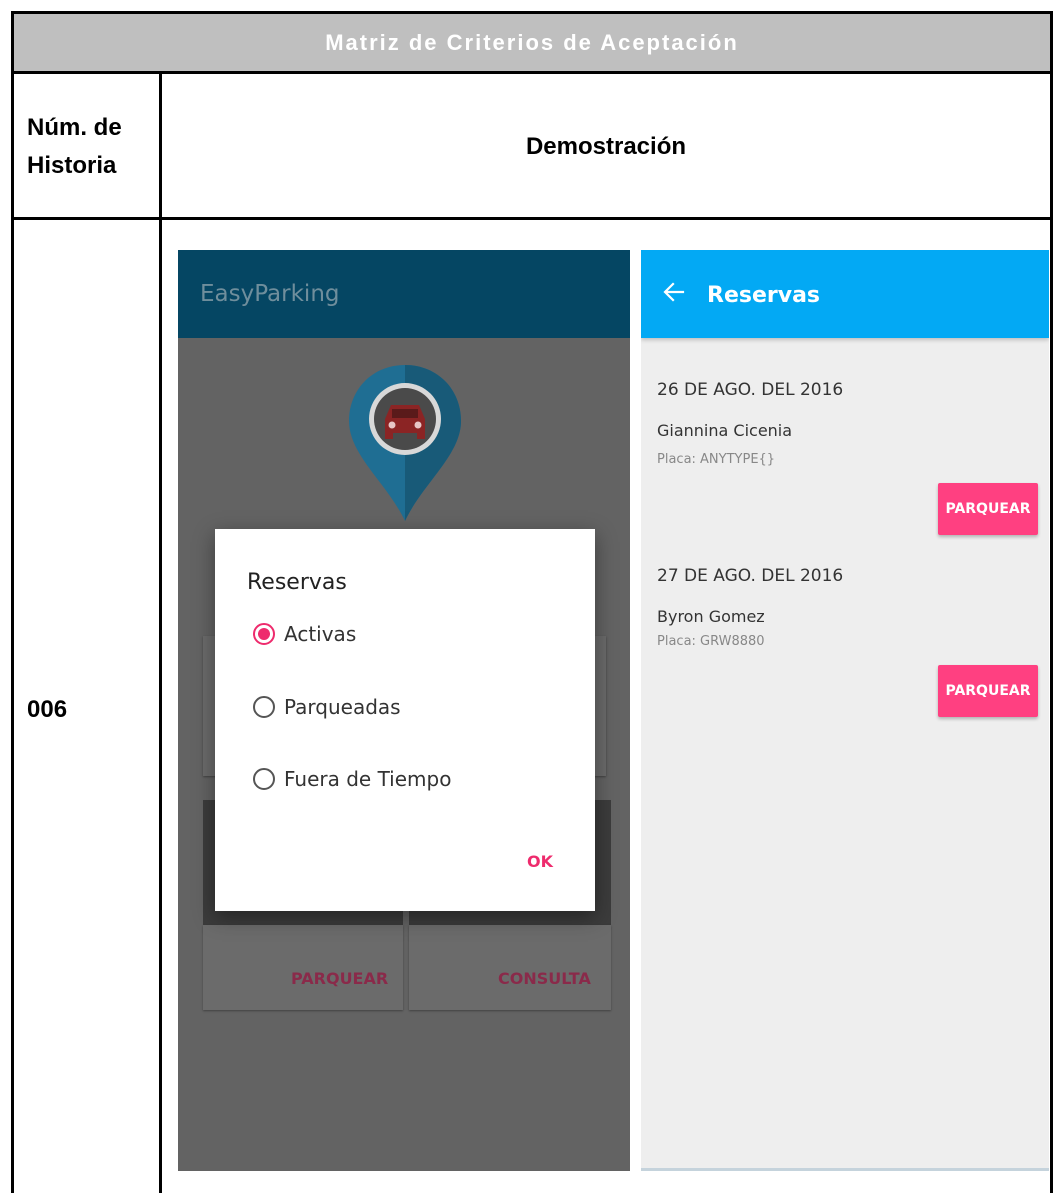 Image resolution: width=1053 pixels, height=1193 pixels. I want to click on card-parquear-label: PARQUEAR, so click(340, 978).